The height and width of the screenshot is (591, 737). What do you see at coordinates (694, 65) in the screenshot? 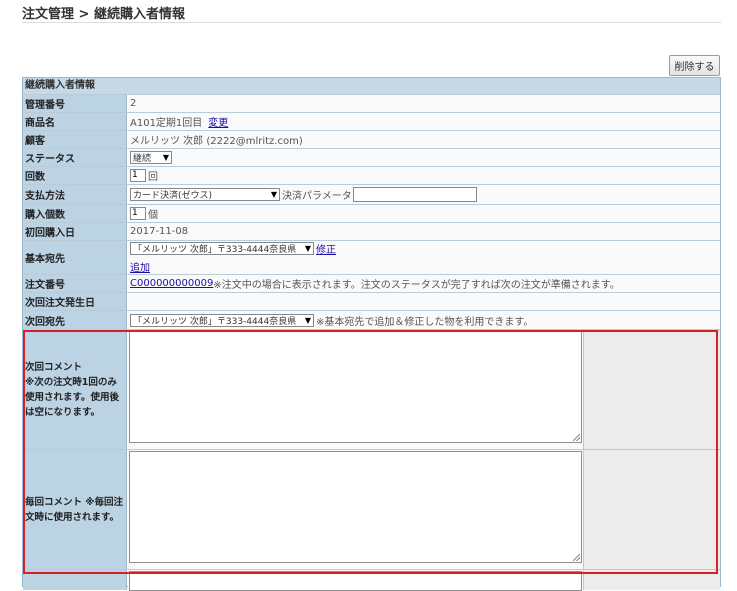
I see `delete-button: 削除する` at bounding box center [694, 65].